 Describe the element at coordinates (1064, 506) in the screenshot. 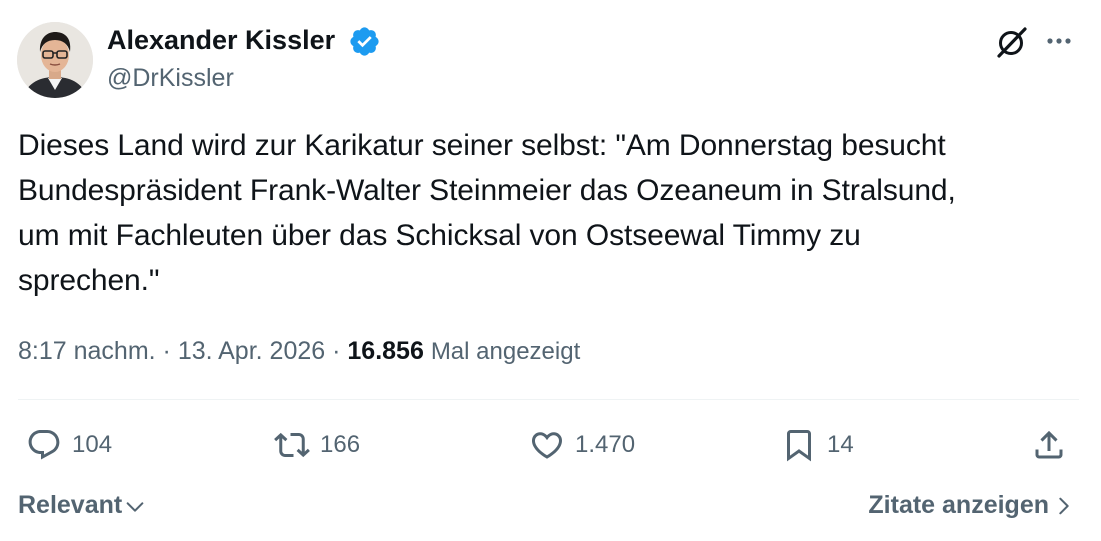

I see `chevron-right-icon` at that location.